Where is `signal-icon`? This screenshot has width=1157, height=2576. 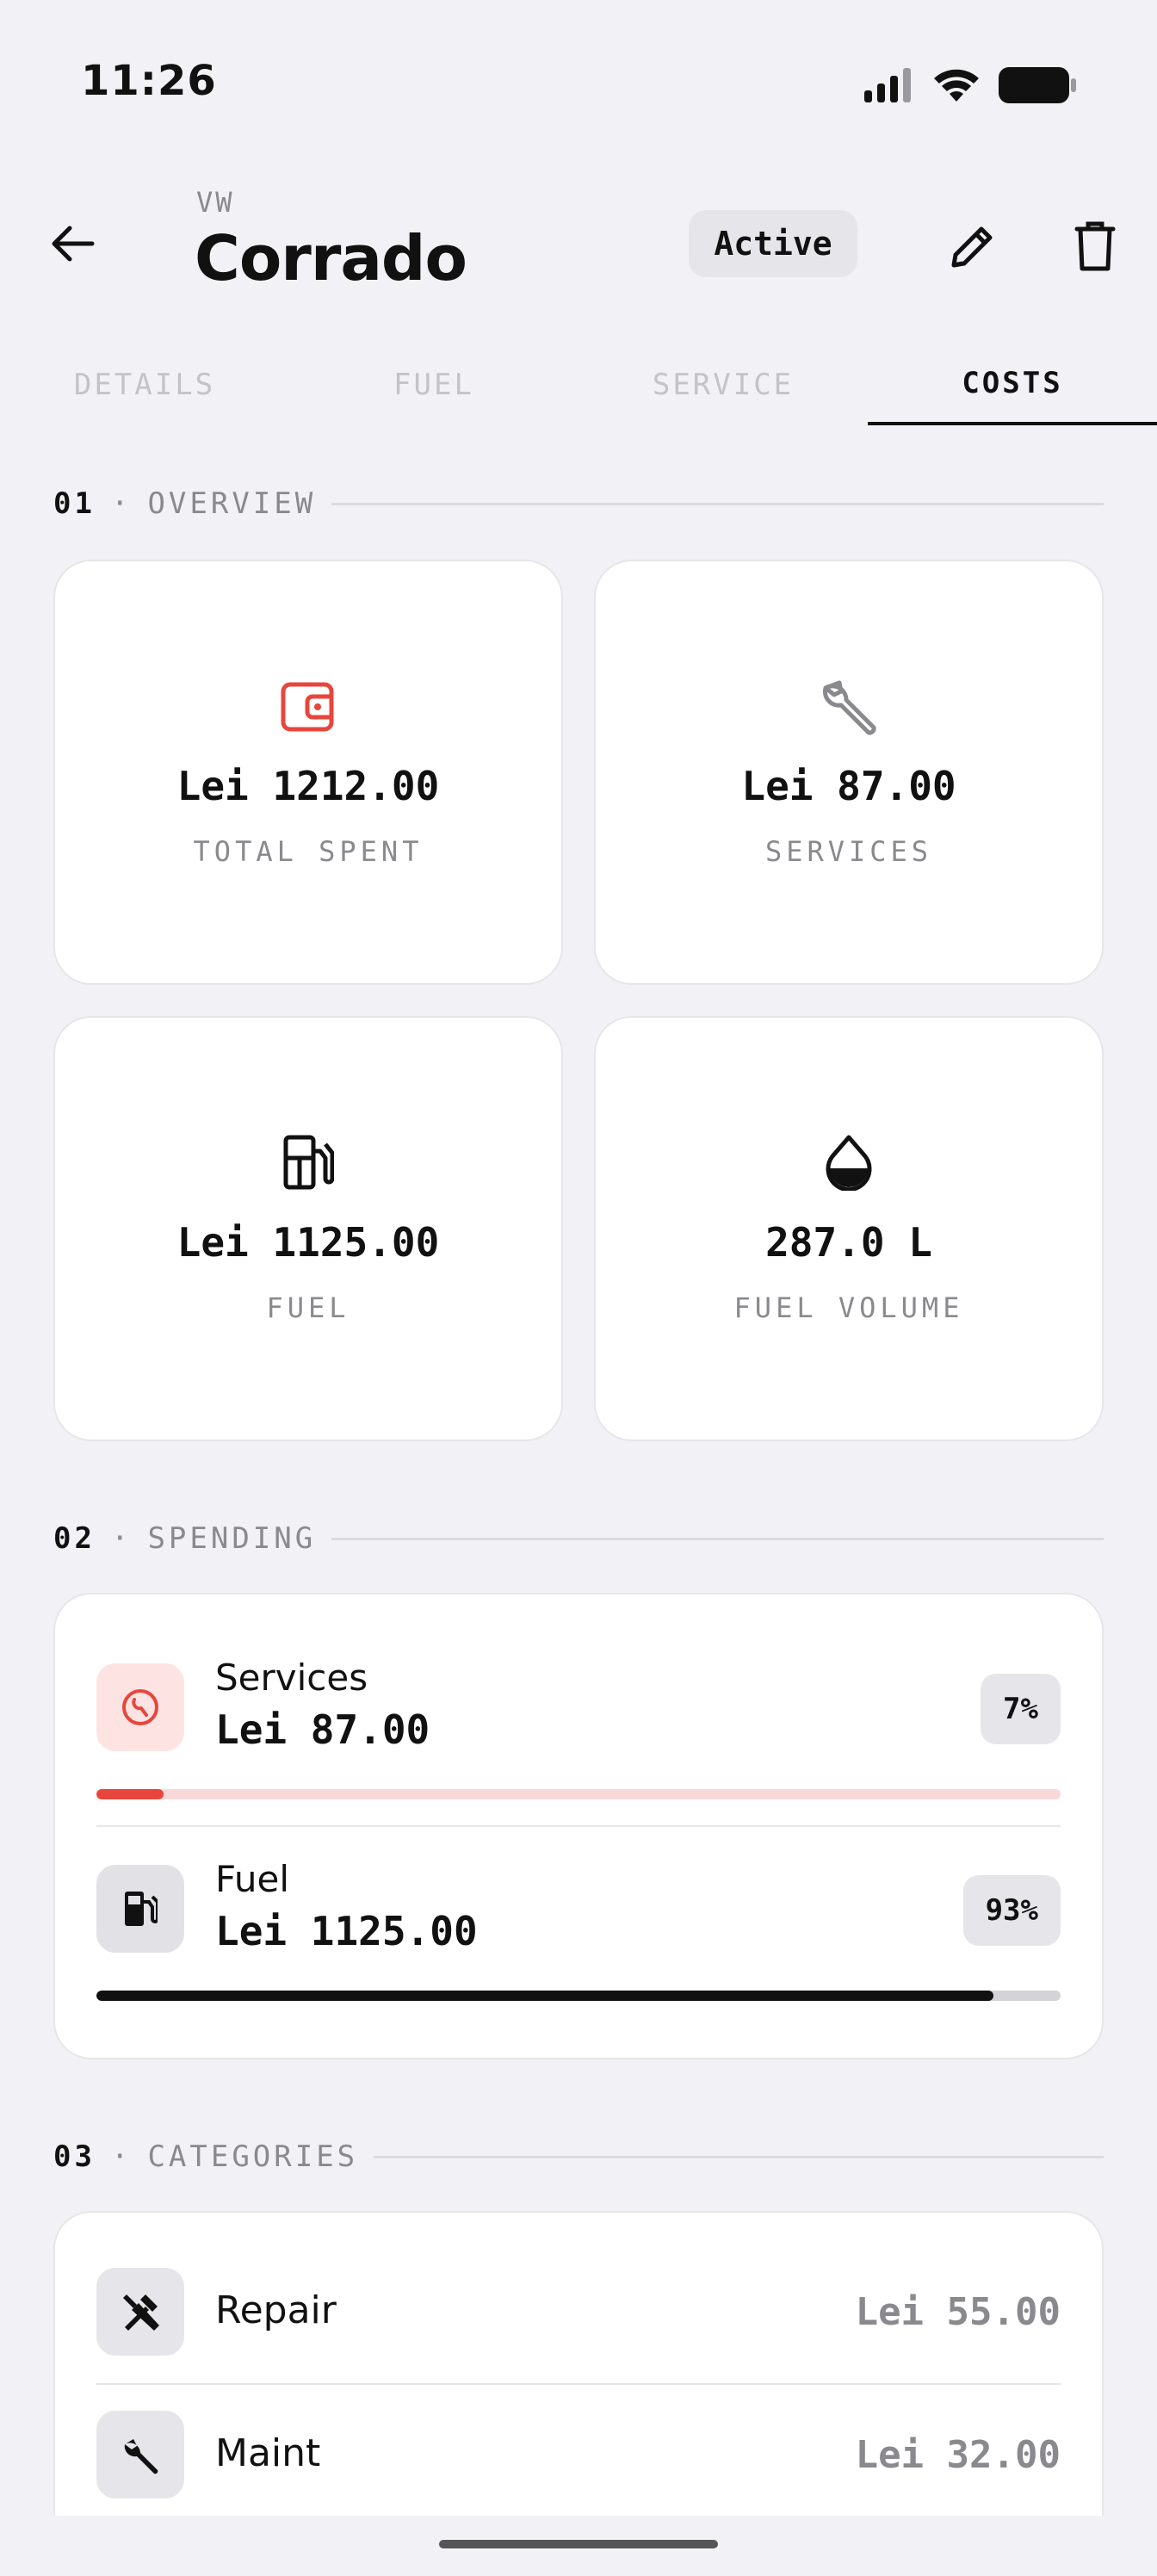
signal-icon is located at coordinates (887, 85).